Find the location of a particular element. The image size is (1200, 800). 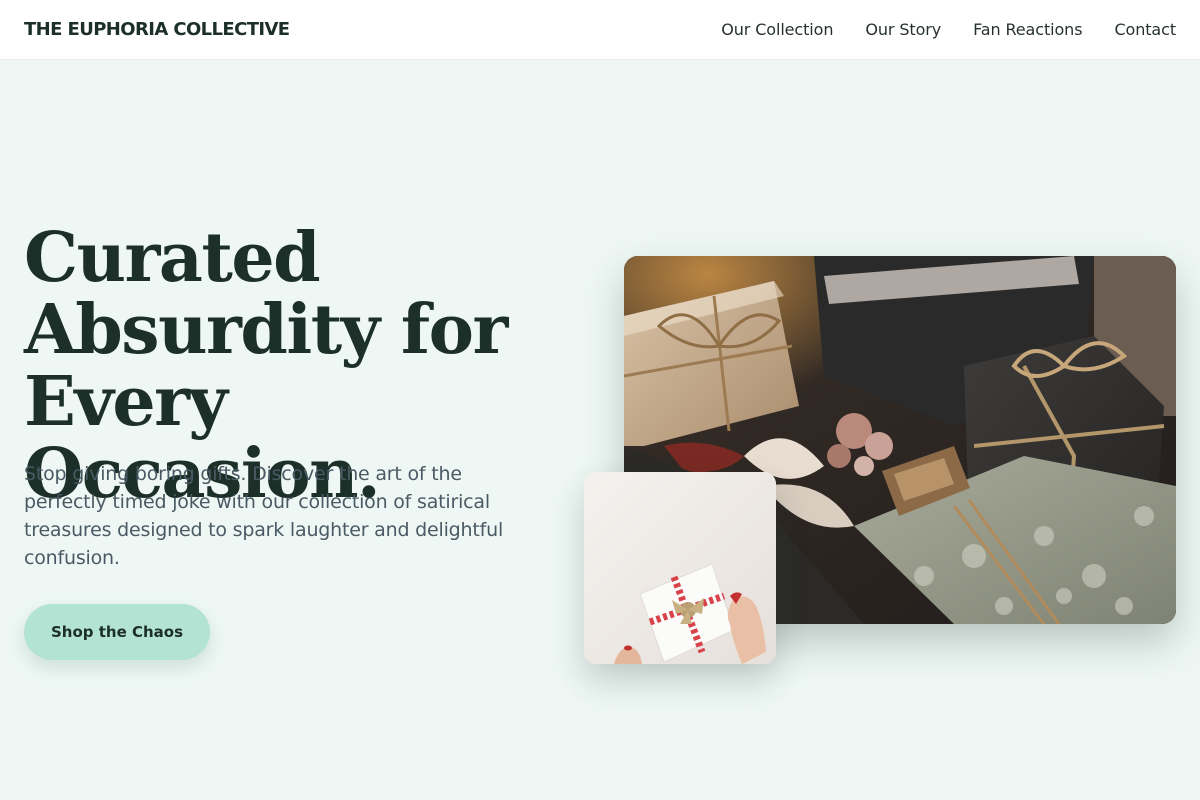

shop-the-chaos-button: Shop the Chaos is located at coordinates (117, 632).